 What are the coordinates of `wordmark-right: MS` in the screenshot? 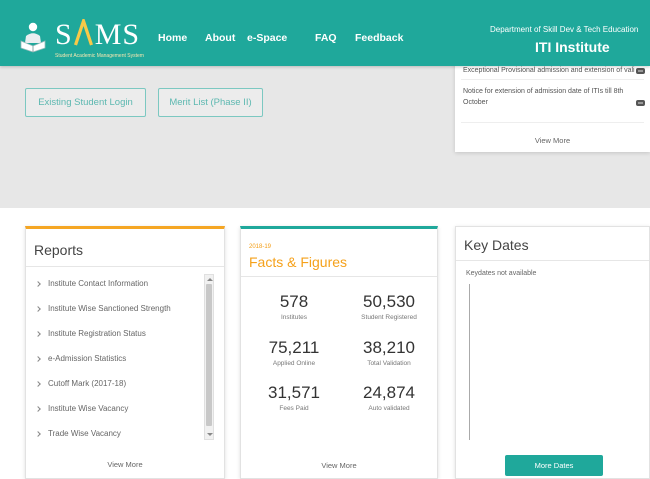 It's located at (117, 34).